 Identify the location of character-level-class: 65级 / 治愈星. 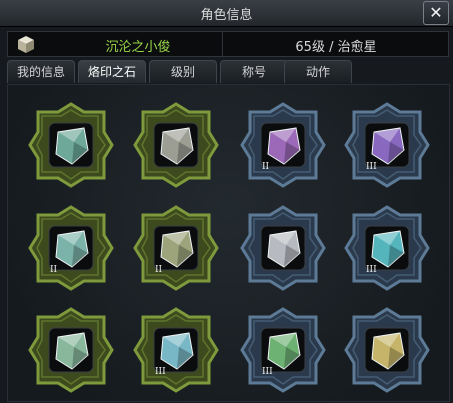
(336, 47).